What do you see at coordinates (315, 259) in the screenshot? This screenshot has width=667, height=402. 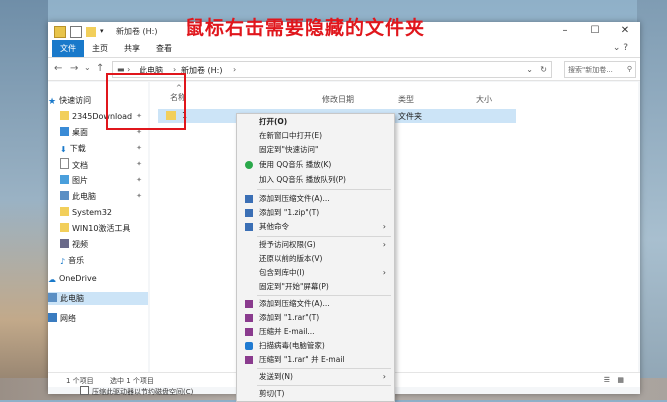 I see `menu-item-restore-versions: 还原以前的版本(V)` at bounding box center [315, 259].